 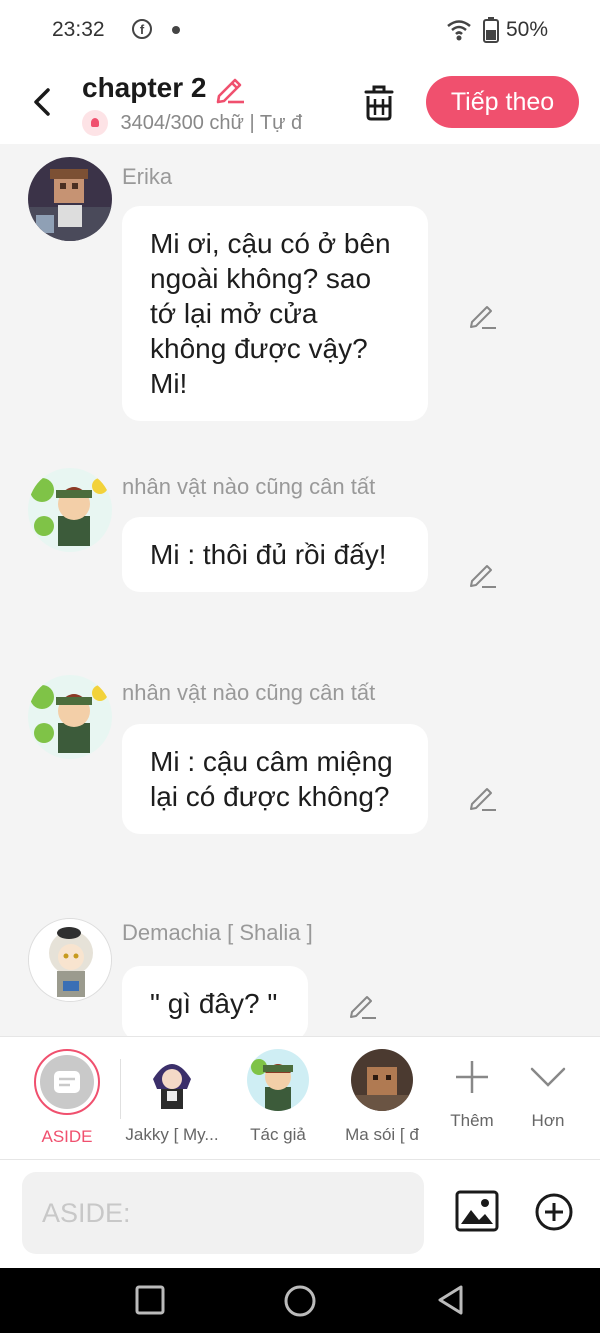 What do you see at coordinates (459, 30) in the screenshot?
I see `wifi-icon` at bounding box center [459, 30].